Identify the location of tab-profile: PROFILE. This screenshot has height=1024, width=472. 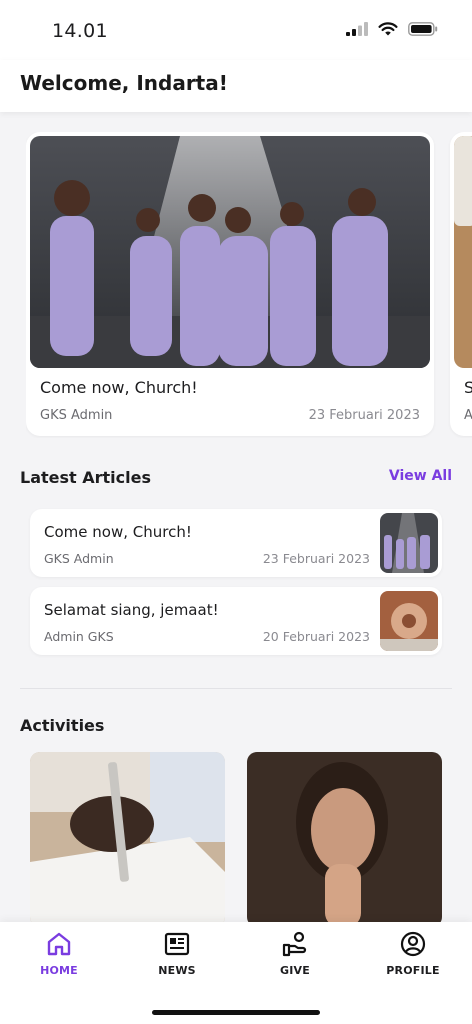
(413, 958).